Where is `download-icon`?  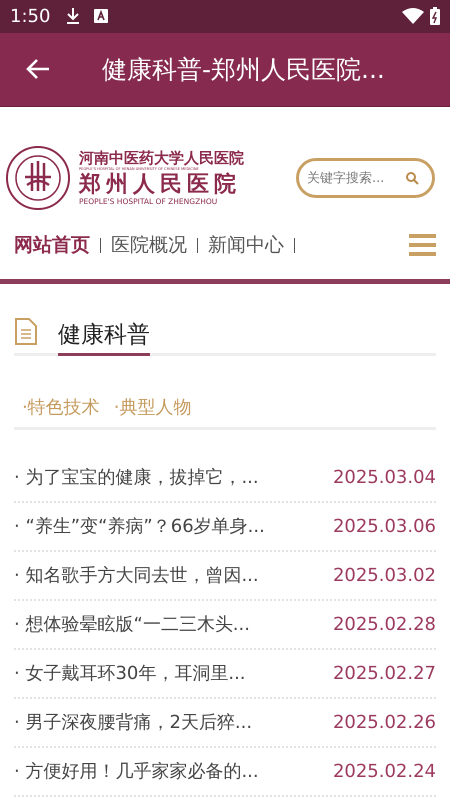 download-icon is located at coordinates (73, 16).